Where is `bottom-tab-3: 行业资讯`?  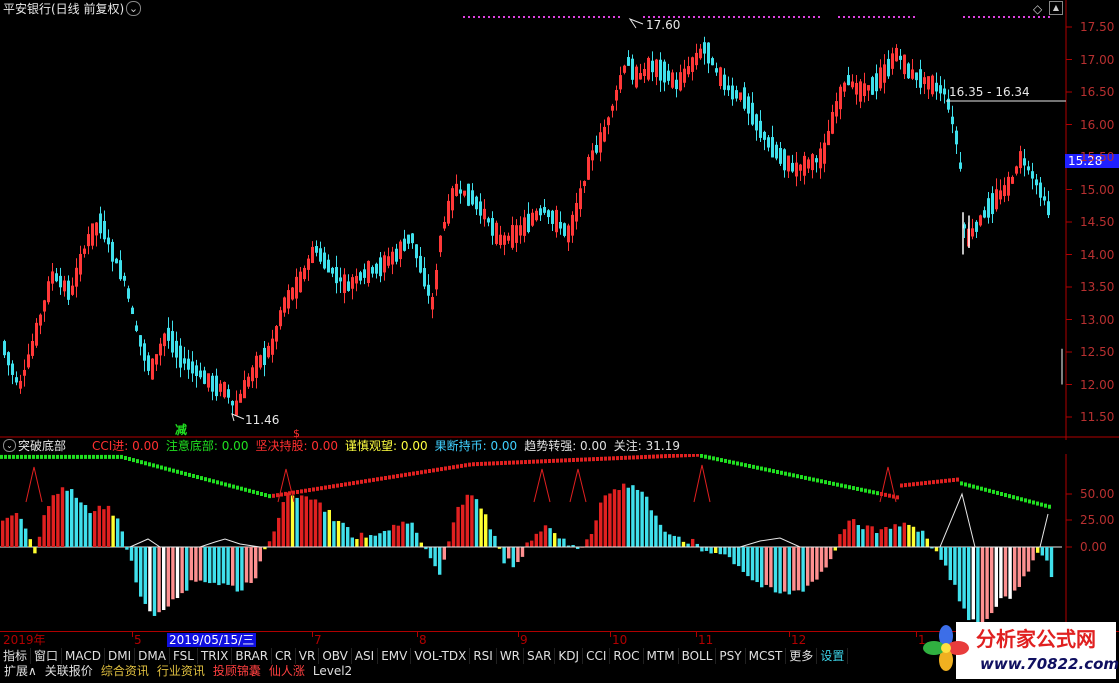 bottom-tab-3: 行业资讯 is located at coordinates (181, 671).